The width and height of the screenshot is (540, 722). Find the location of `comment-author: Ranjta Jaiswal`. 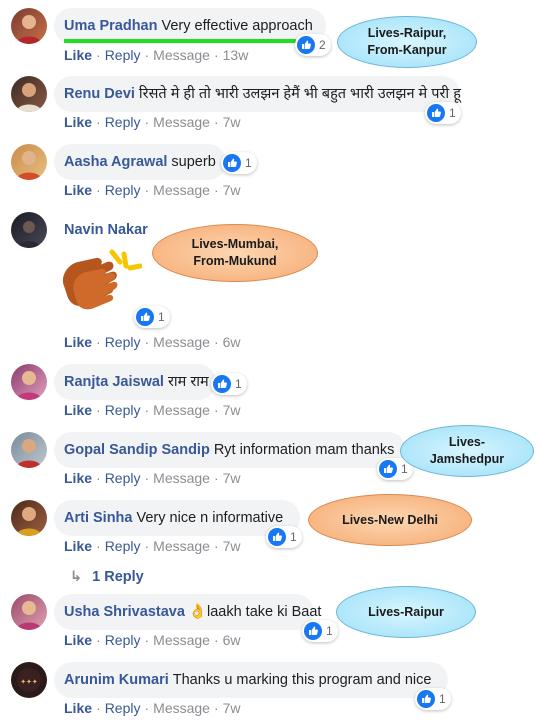

comment-author: Ranjta Jaiswal is located at coordinates (114, 382).